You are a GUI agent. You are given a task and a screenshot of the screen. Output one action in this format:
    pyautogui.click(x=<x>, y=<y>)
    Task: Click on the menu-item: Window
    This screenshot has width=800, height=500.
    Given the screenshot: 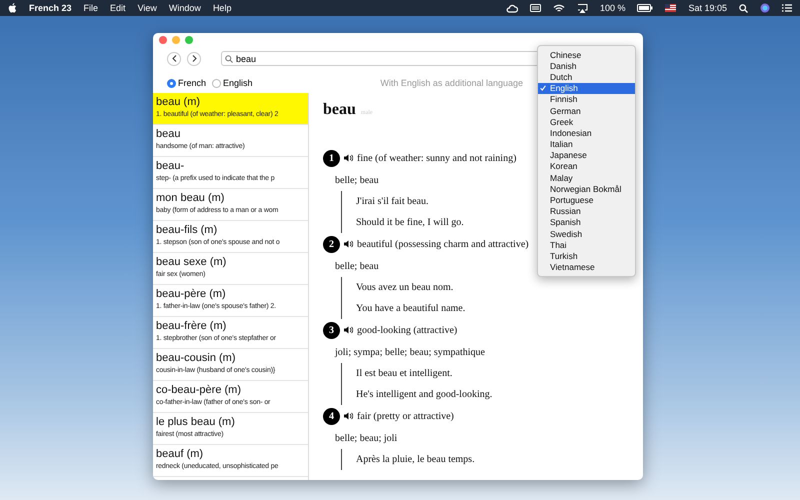 What is the action you would take?
    pyautogui.click(x=184, y=8)
    